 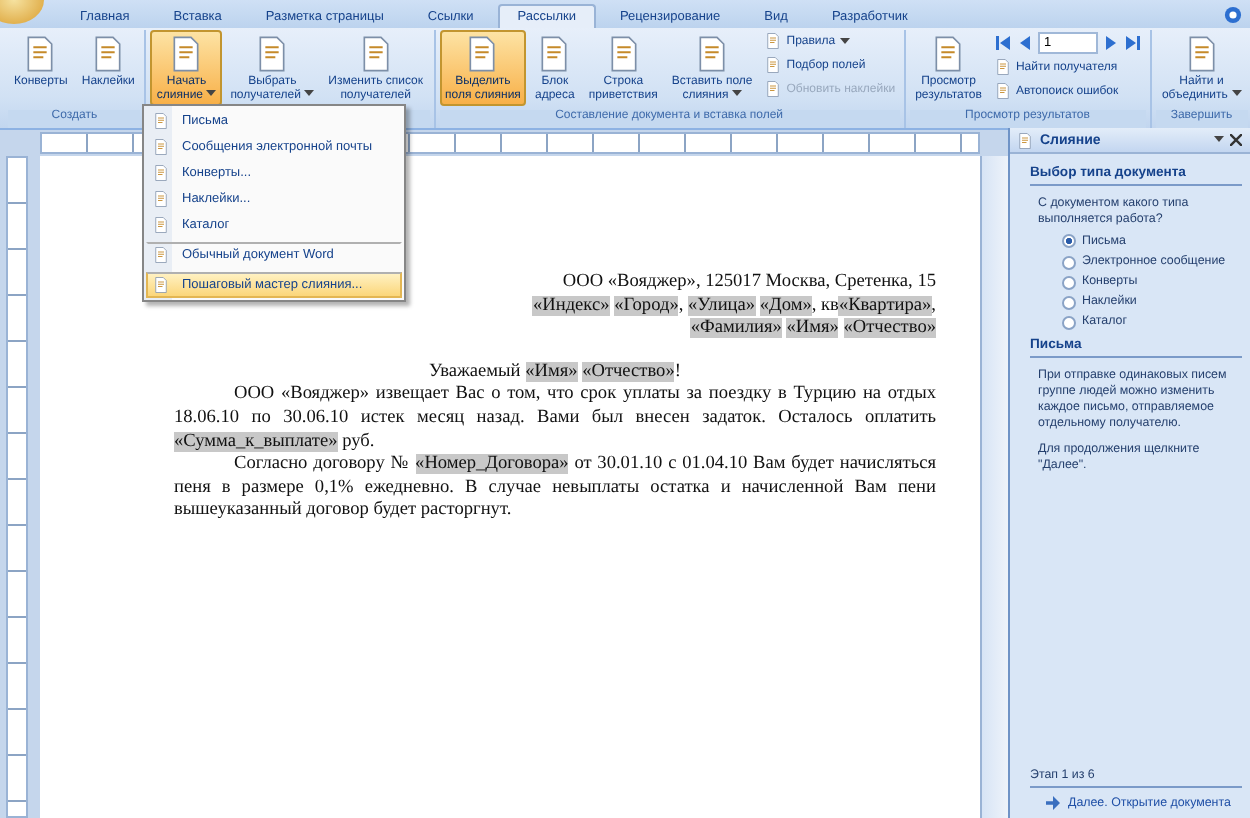 I want to click on vertical-scrollbar, so click(x=994, y=487).